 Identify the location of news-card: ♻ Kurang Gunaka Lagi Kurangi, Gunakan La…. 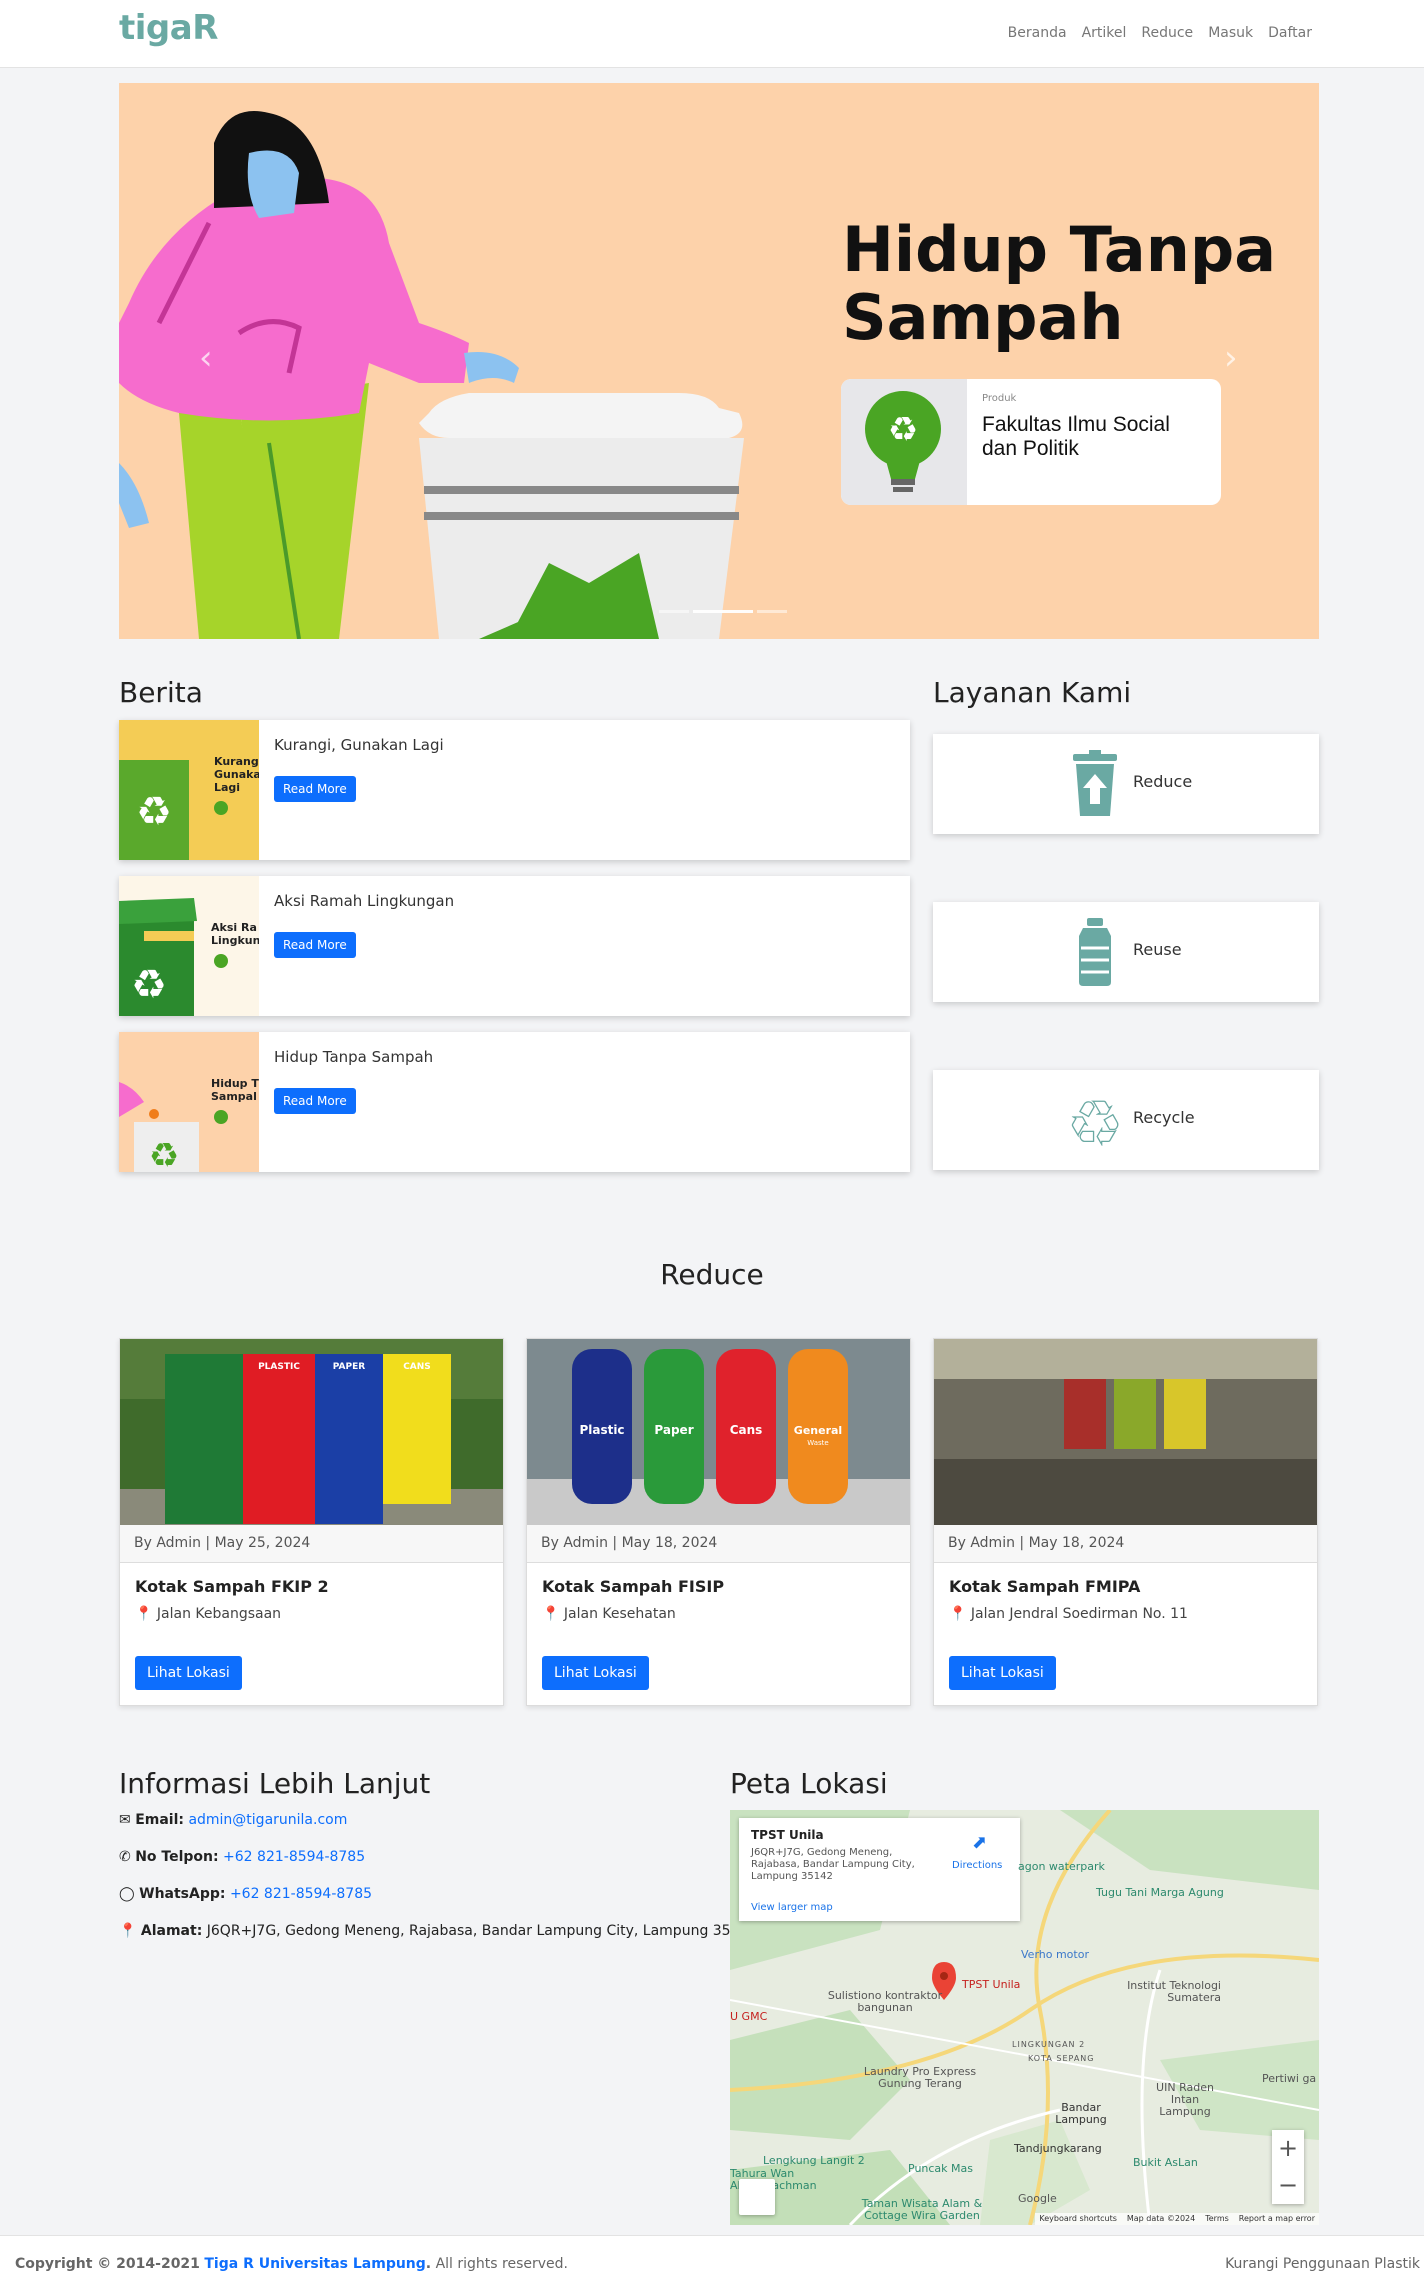
(514, 790).